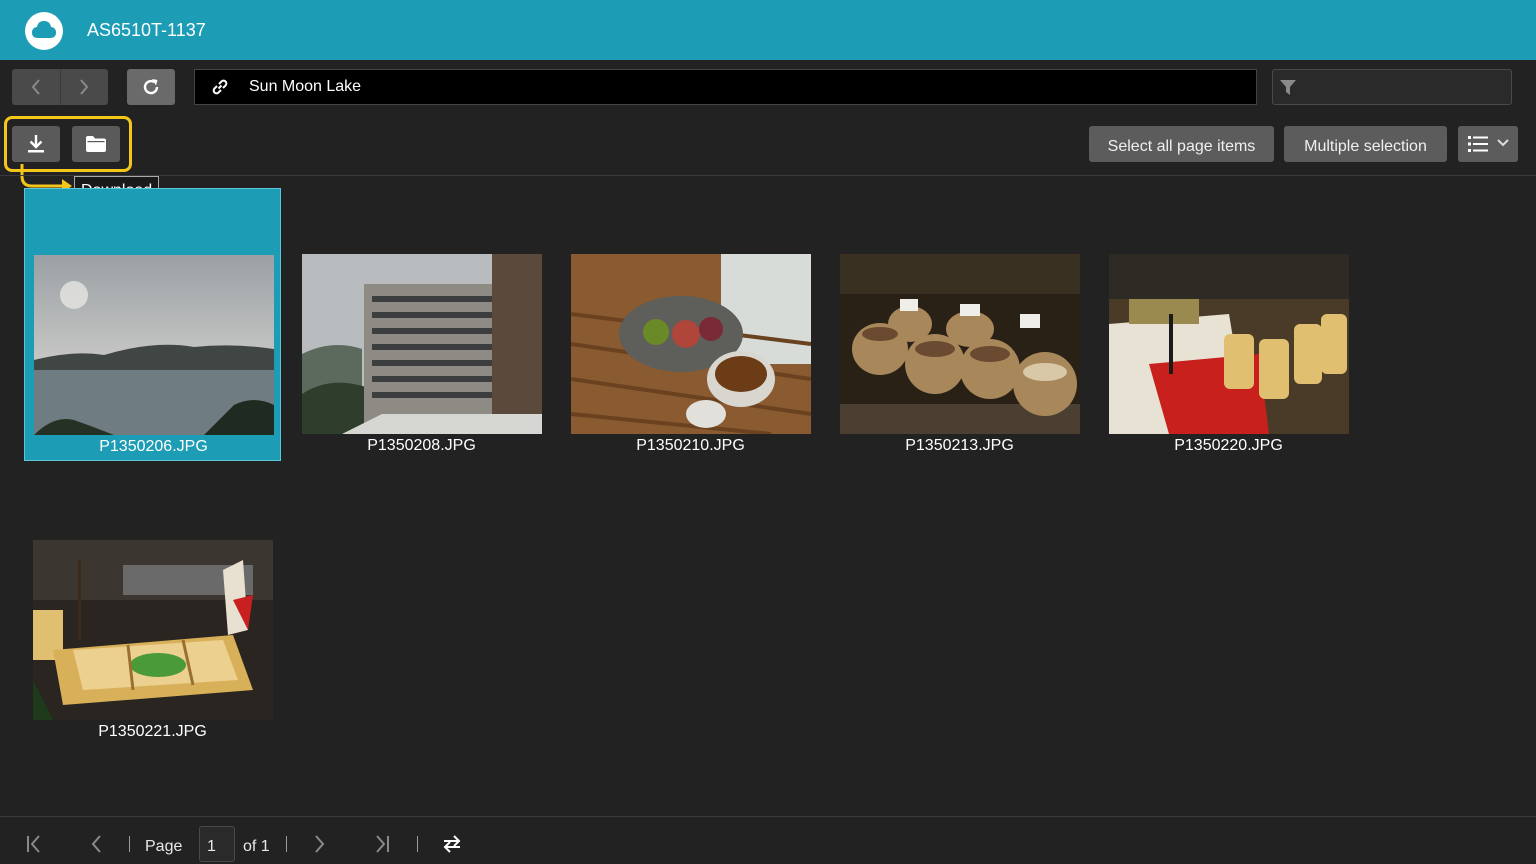 This screenshot has height=864, width=1536. I want to click on next-page-icon, so click(320, 844).